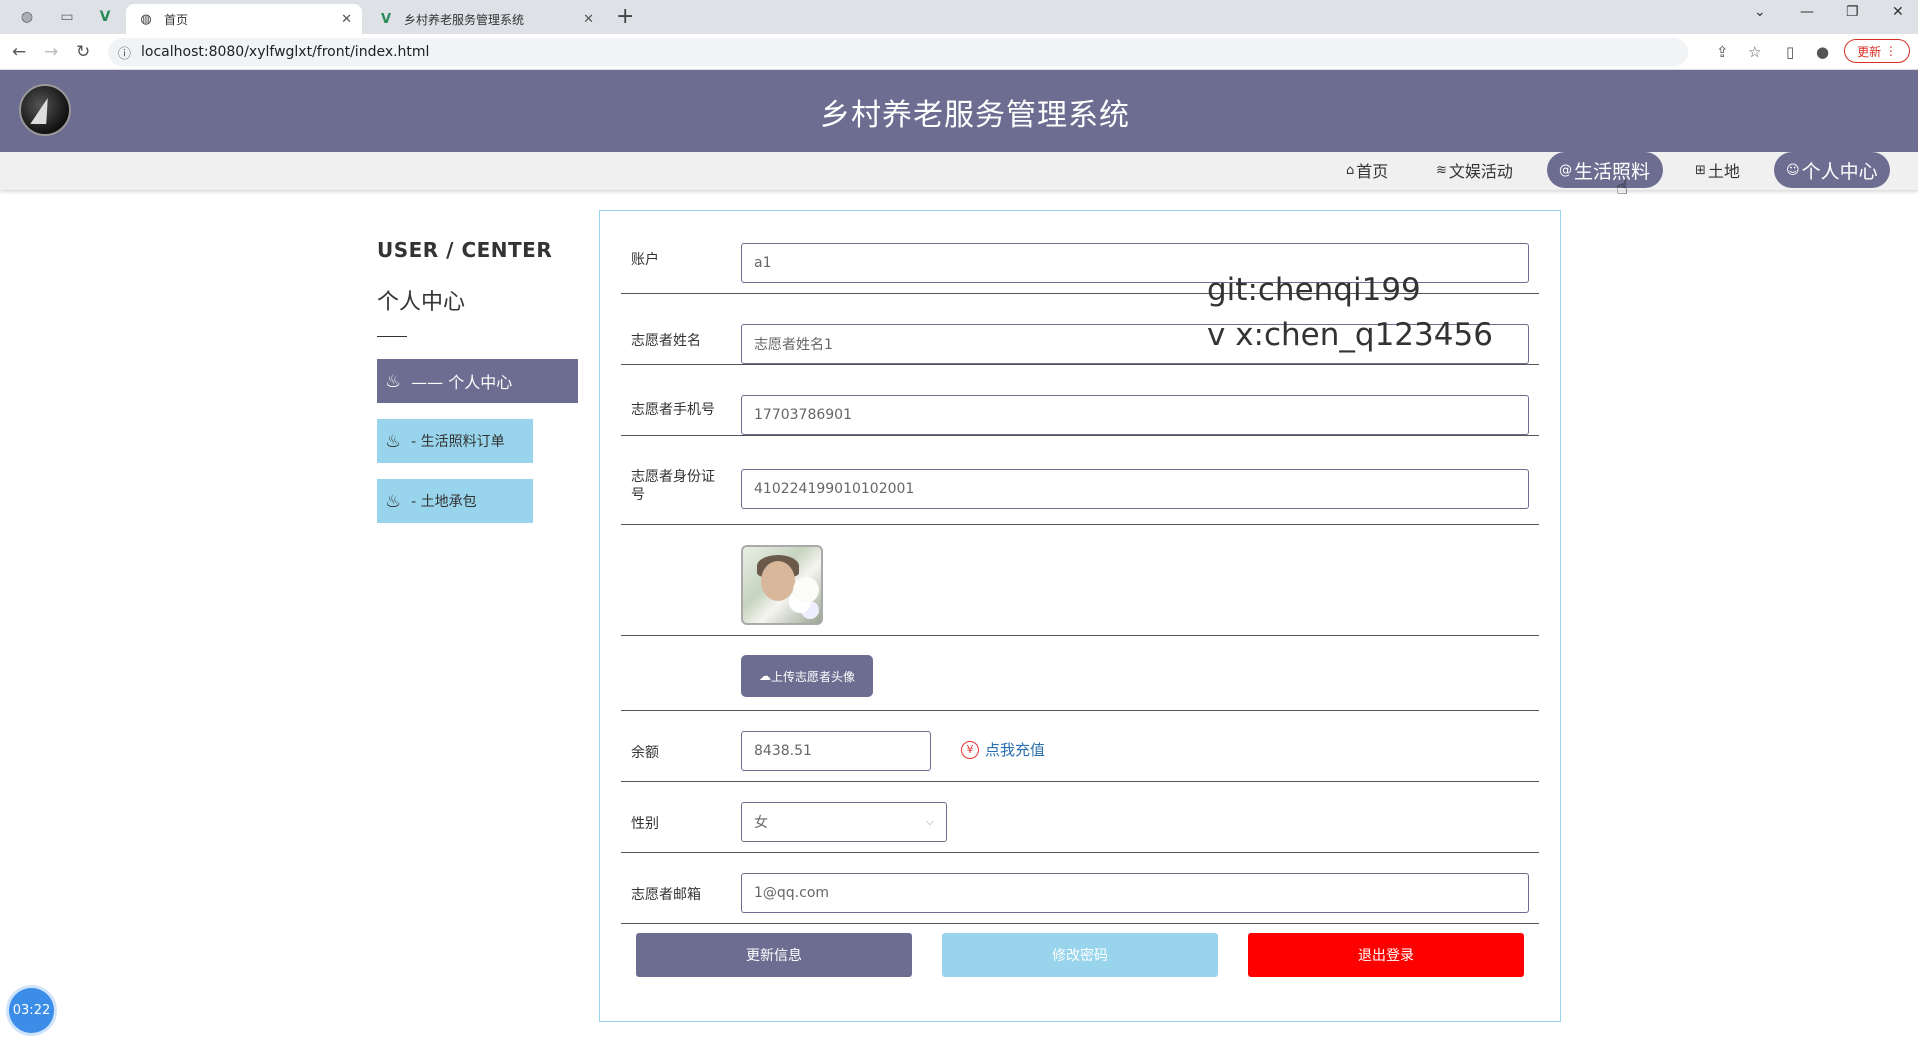 This screenshot has width=1918, height=1040. I want to click on tab-search-chevron-icon: ⌄, so click(1760, 12).